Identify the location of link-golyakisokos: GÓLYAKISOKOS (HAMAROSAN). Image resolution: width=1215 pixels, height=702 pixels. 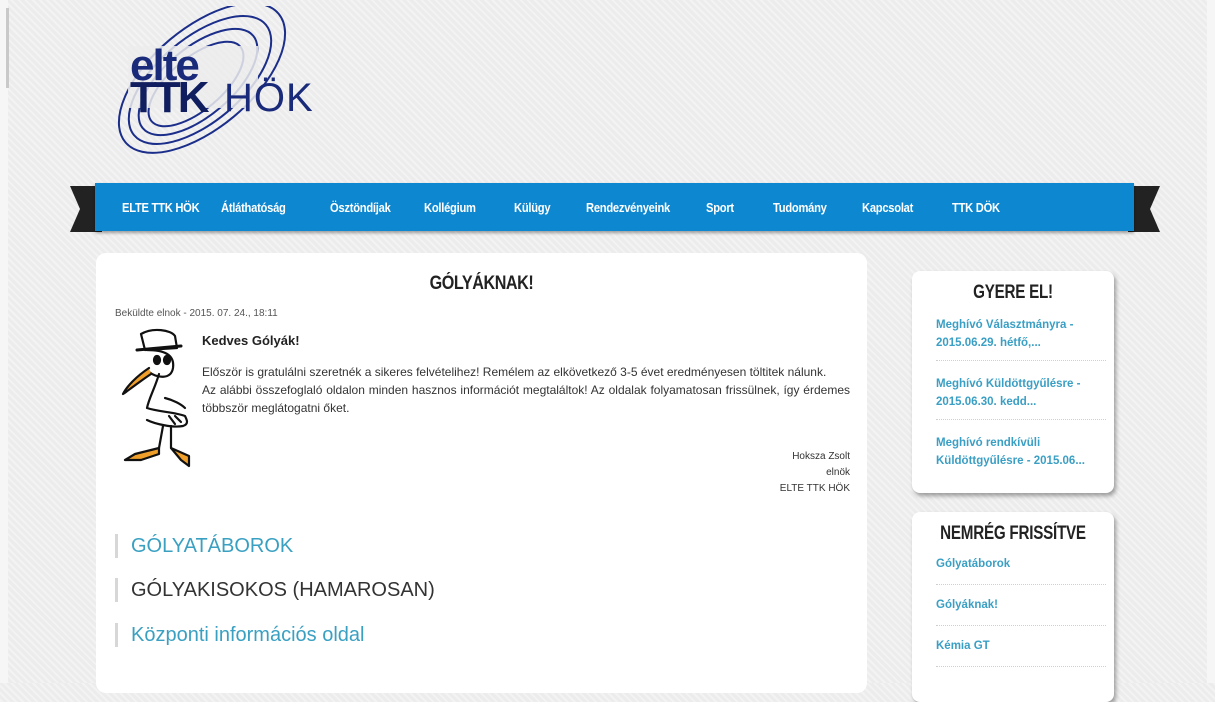
(275, 590).